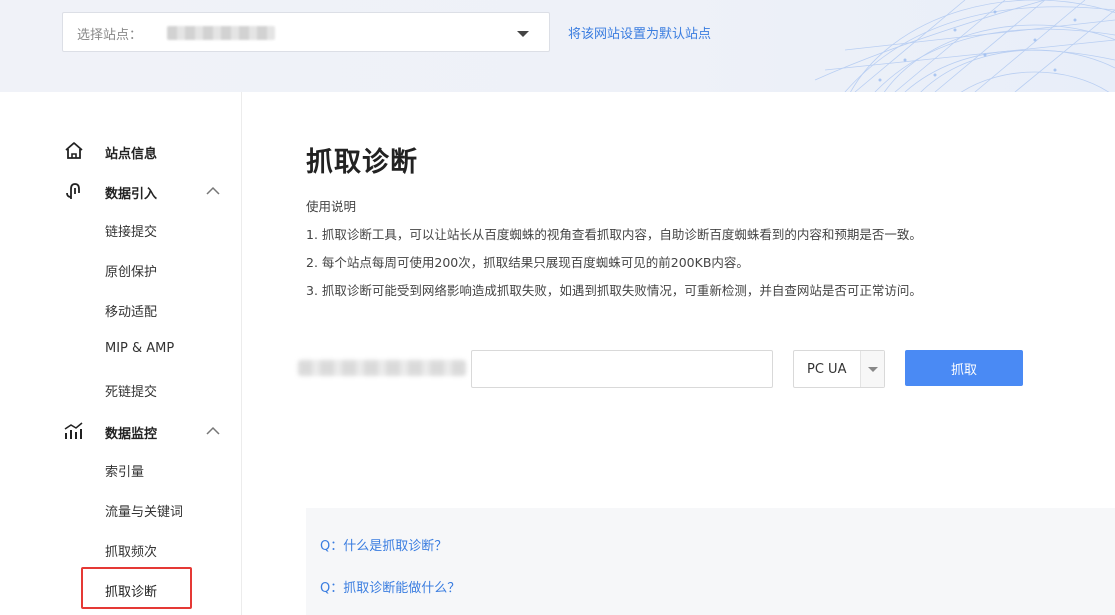  Describe the element at coordinates (527, 262) in the screenshot. I see `usage-line: 2. 每个站点每周可使用200次，抓取结果只展现百度蜘蛛可见的前200KB内容。` at that location.